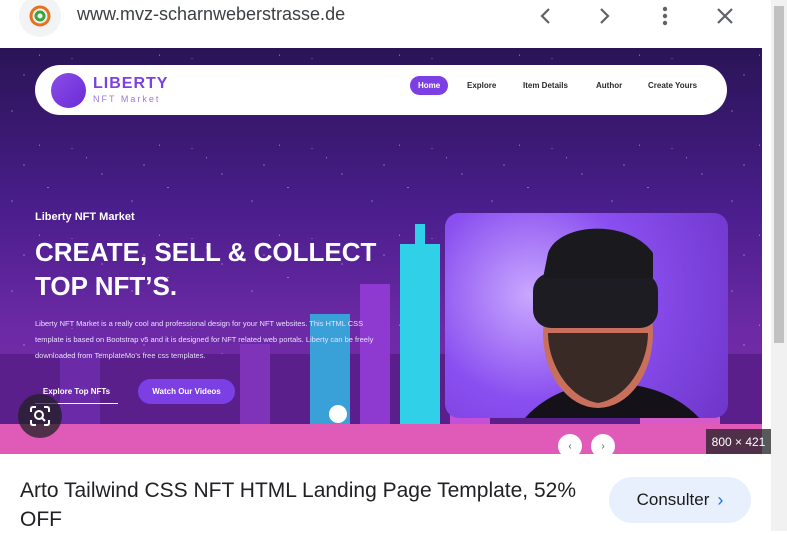  What do you see at coordinates (609, 85) in the screenshot?
I see `nav-item-author: Author` at bounding box center [609, 85].